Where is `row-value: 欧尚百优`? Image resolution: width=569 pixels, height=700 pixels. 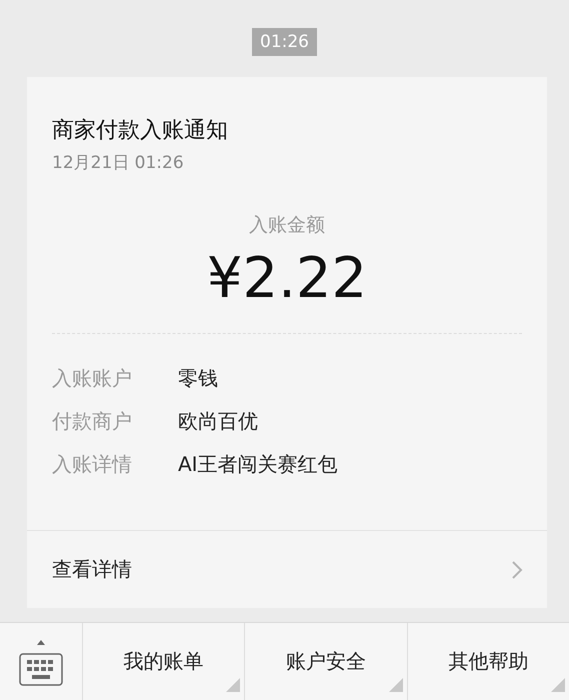 row-value: 欧尚百优 is located at coordinates (218, 421).